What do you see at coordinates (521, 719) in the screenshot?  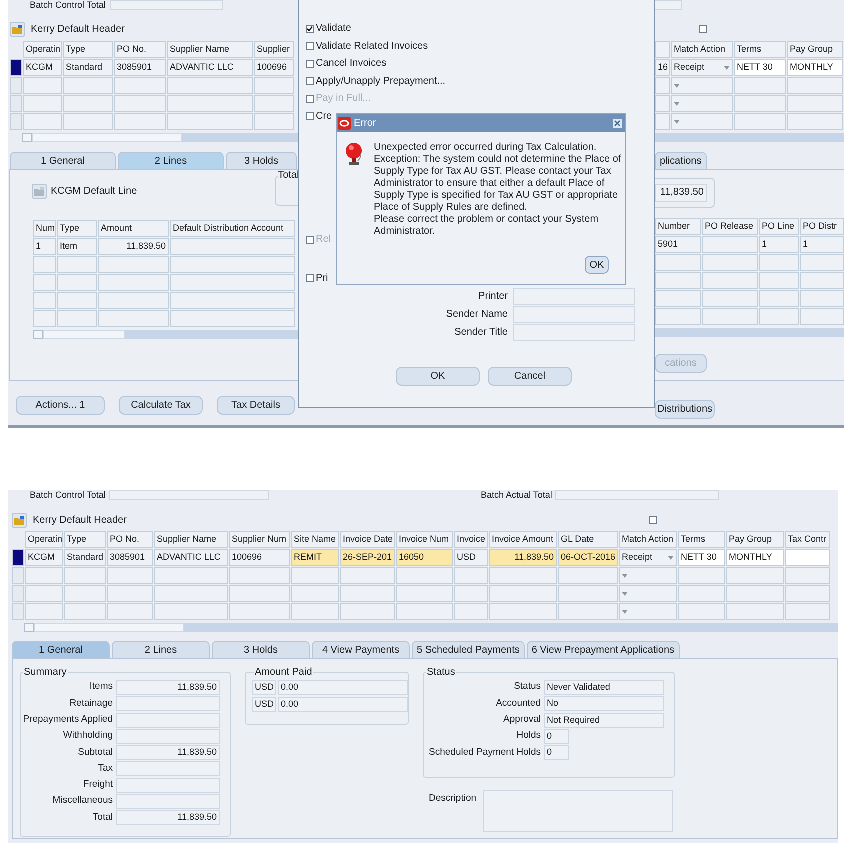 I see `field-label: Approval` at bounding box center [521, 719].